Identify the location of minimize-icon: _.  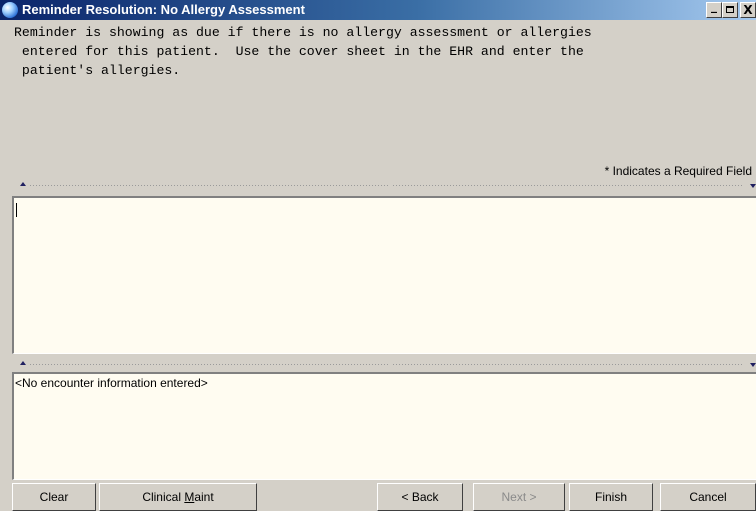
(714, 6).